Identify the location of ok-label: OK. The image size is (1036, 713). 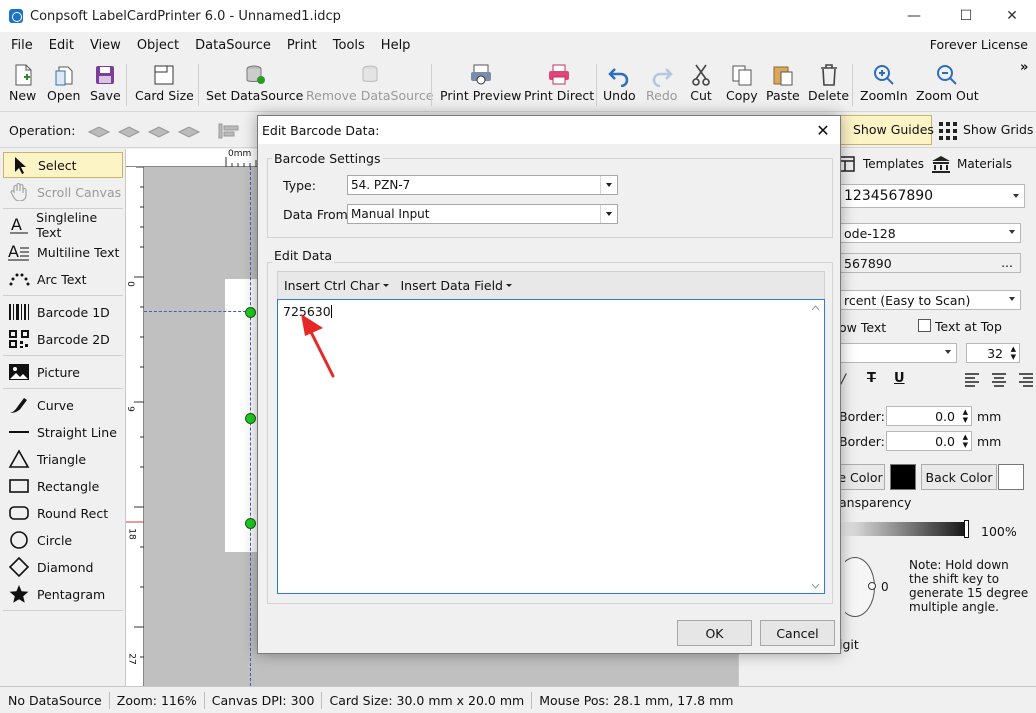
(714, 633).